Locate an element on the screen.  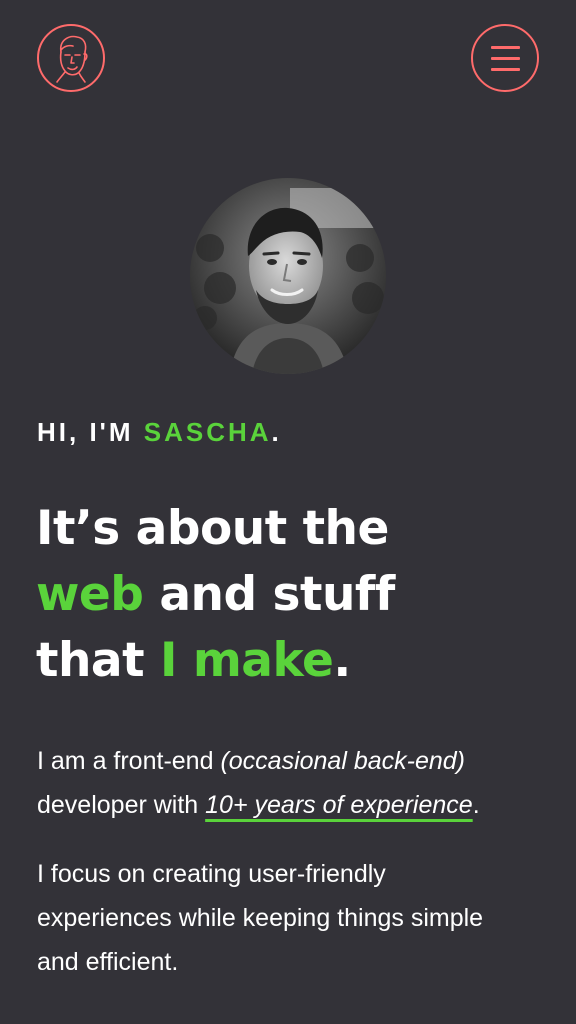
face-doodle-icon is located at coordinates (72, 59).